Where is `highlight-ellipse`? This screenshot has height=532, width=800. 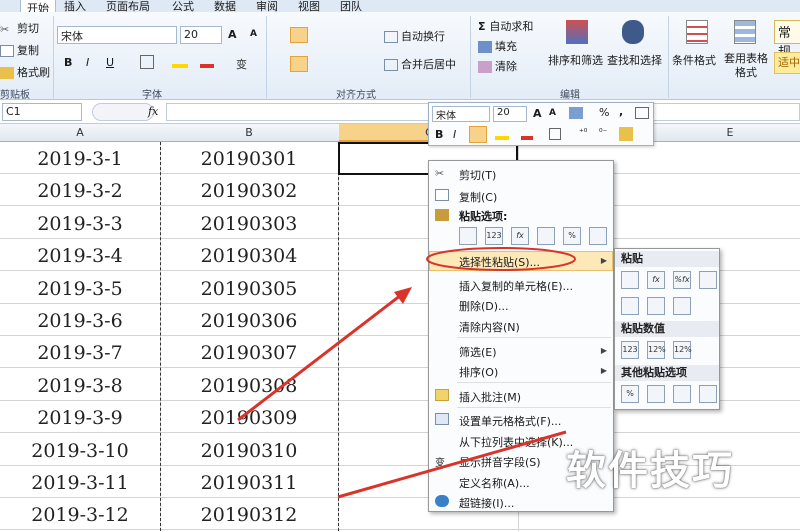
highlight-ellipse is located at coordinates (501, 259).